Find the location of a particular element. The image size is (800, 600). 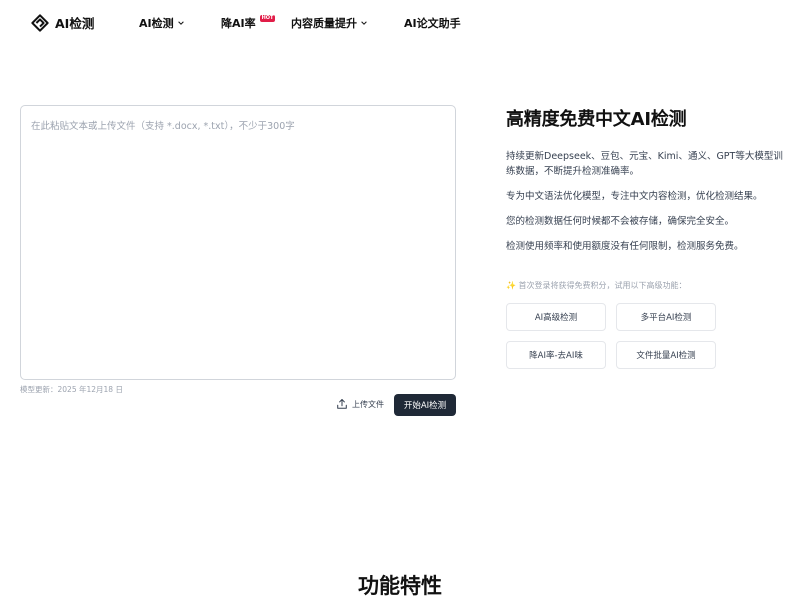

nav-ai-paper-assistant: AI论文助手 is located at coordinates (432, 23).